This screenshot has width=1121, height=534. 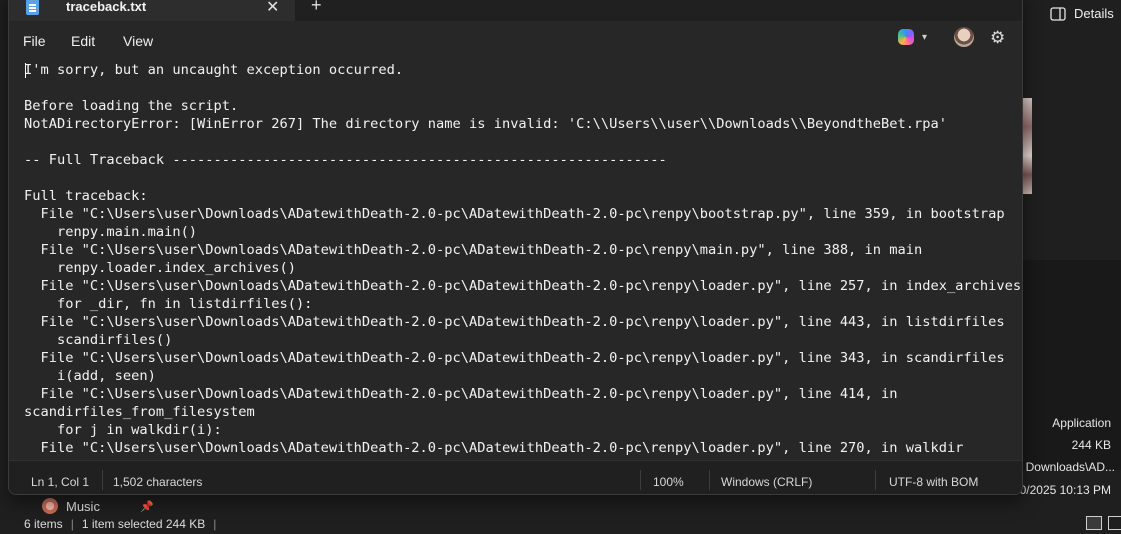 I want to click on copilot-icon, so click(x=906, y=37).